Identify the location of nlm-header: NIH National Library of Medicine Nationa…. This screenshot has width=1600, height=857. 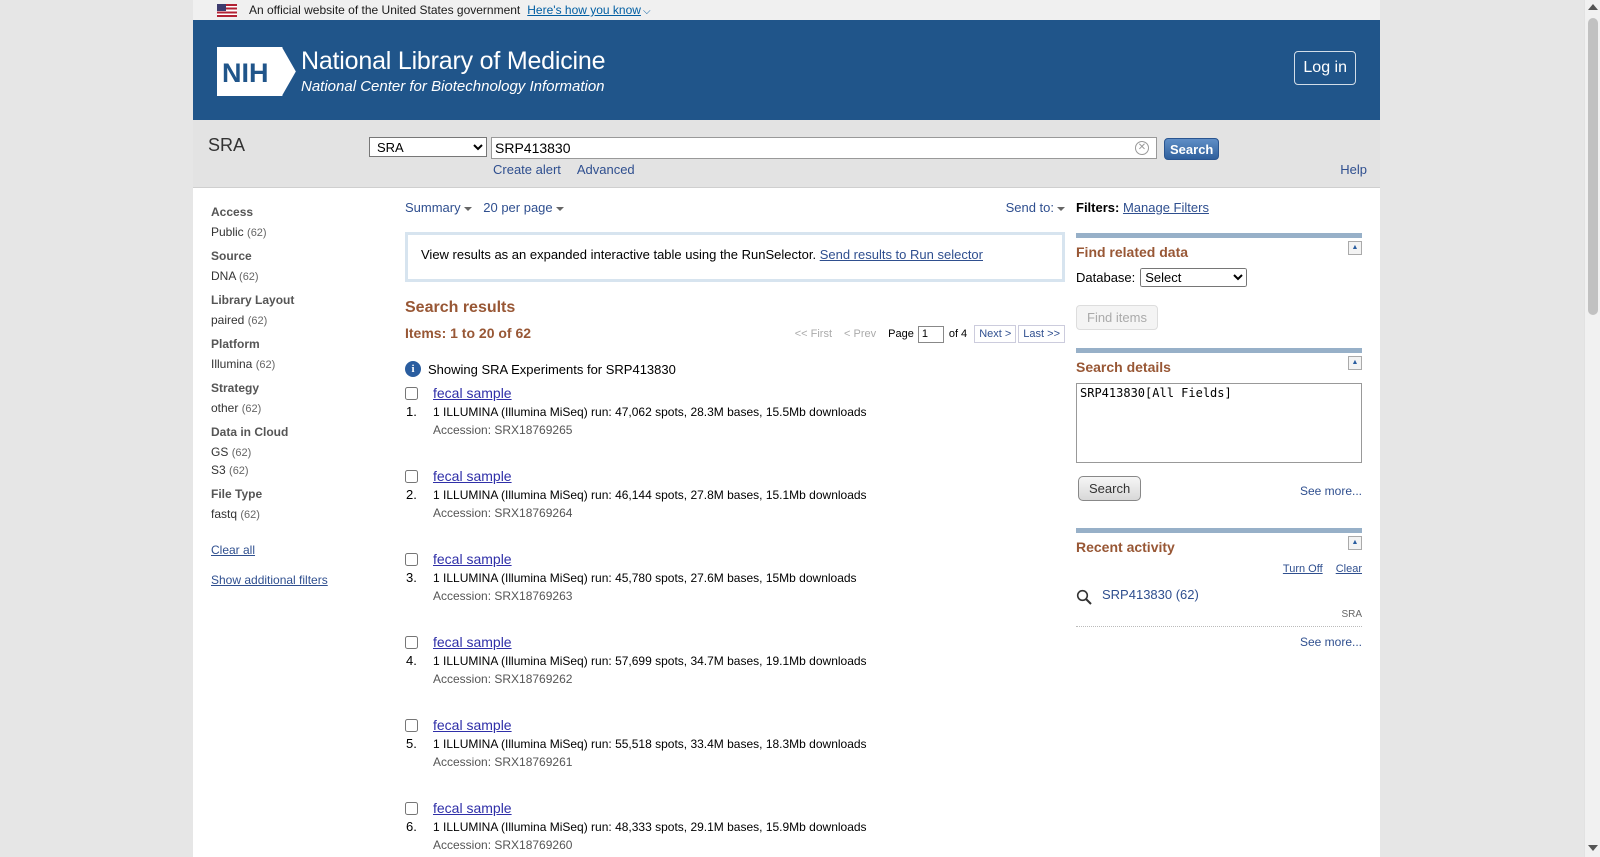
(786, 70).